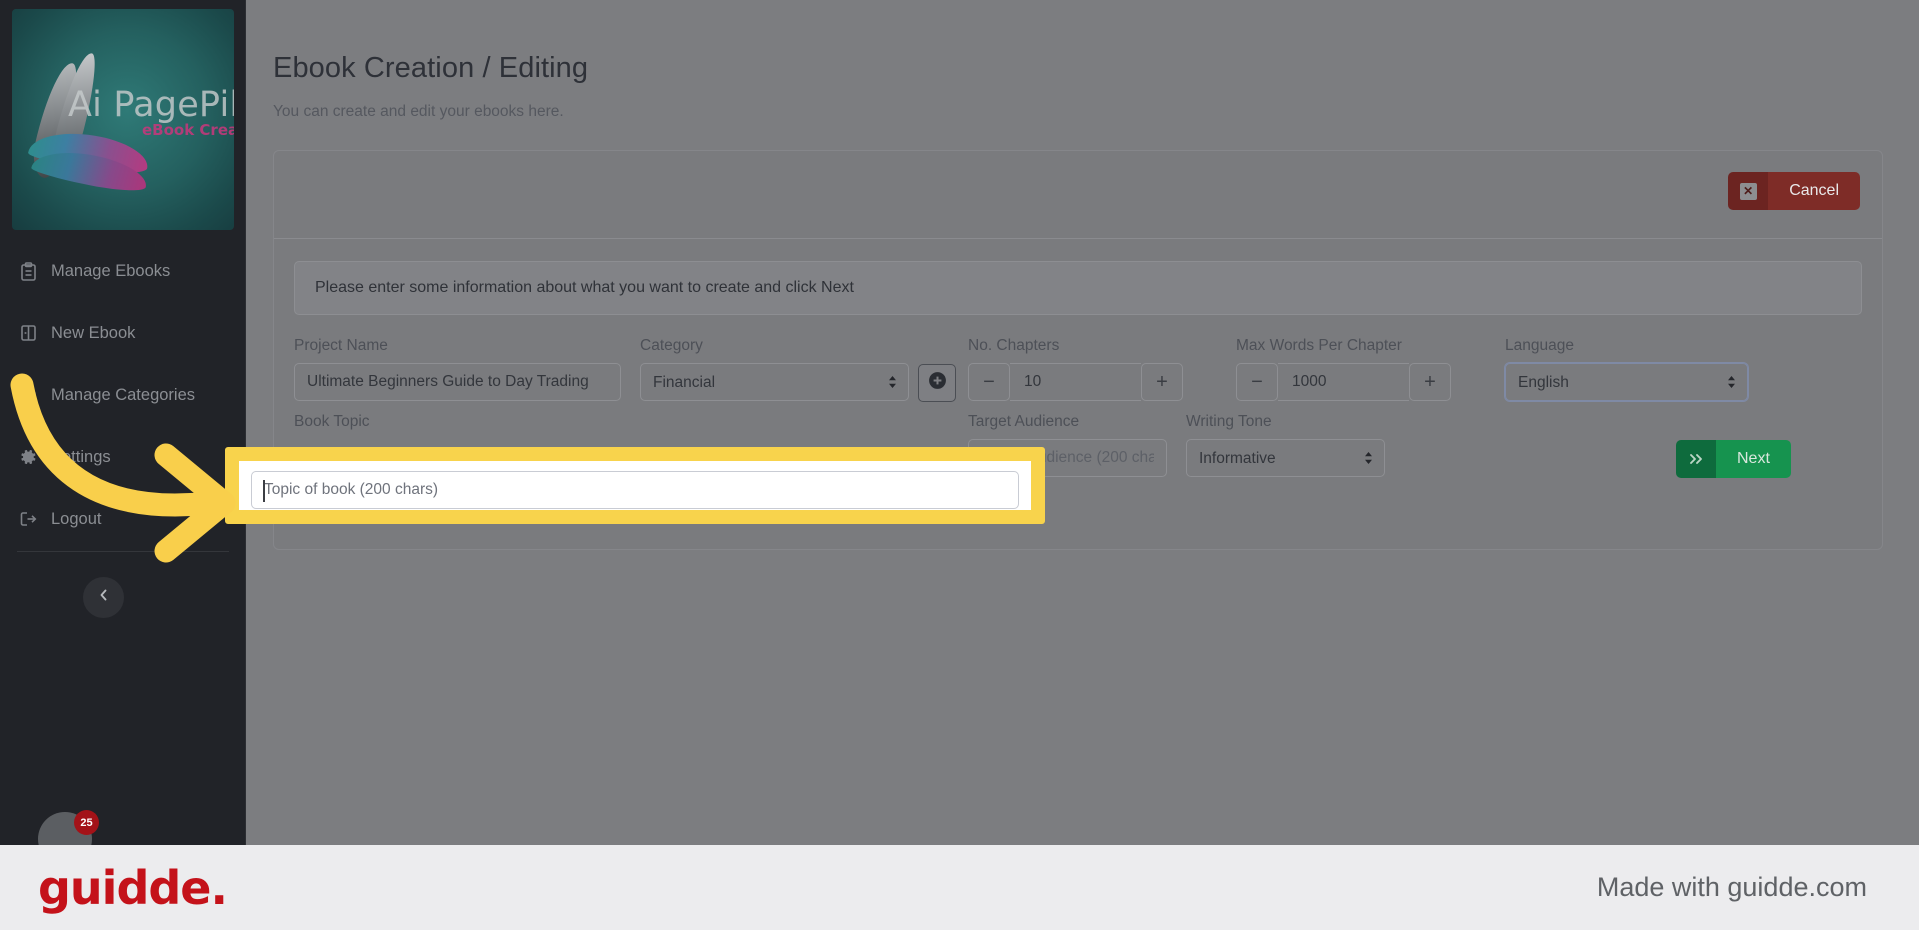  What do you see at coordinates (989, 382) in the screenshot?
I see `no-chapters-decrement-button: −` at bounding box center [989, 382].